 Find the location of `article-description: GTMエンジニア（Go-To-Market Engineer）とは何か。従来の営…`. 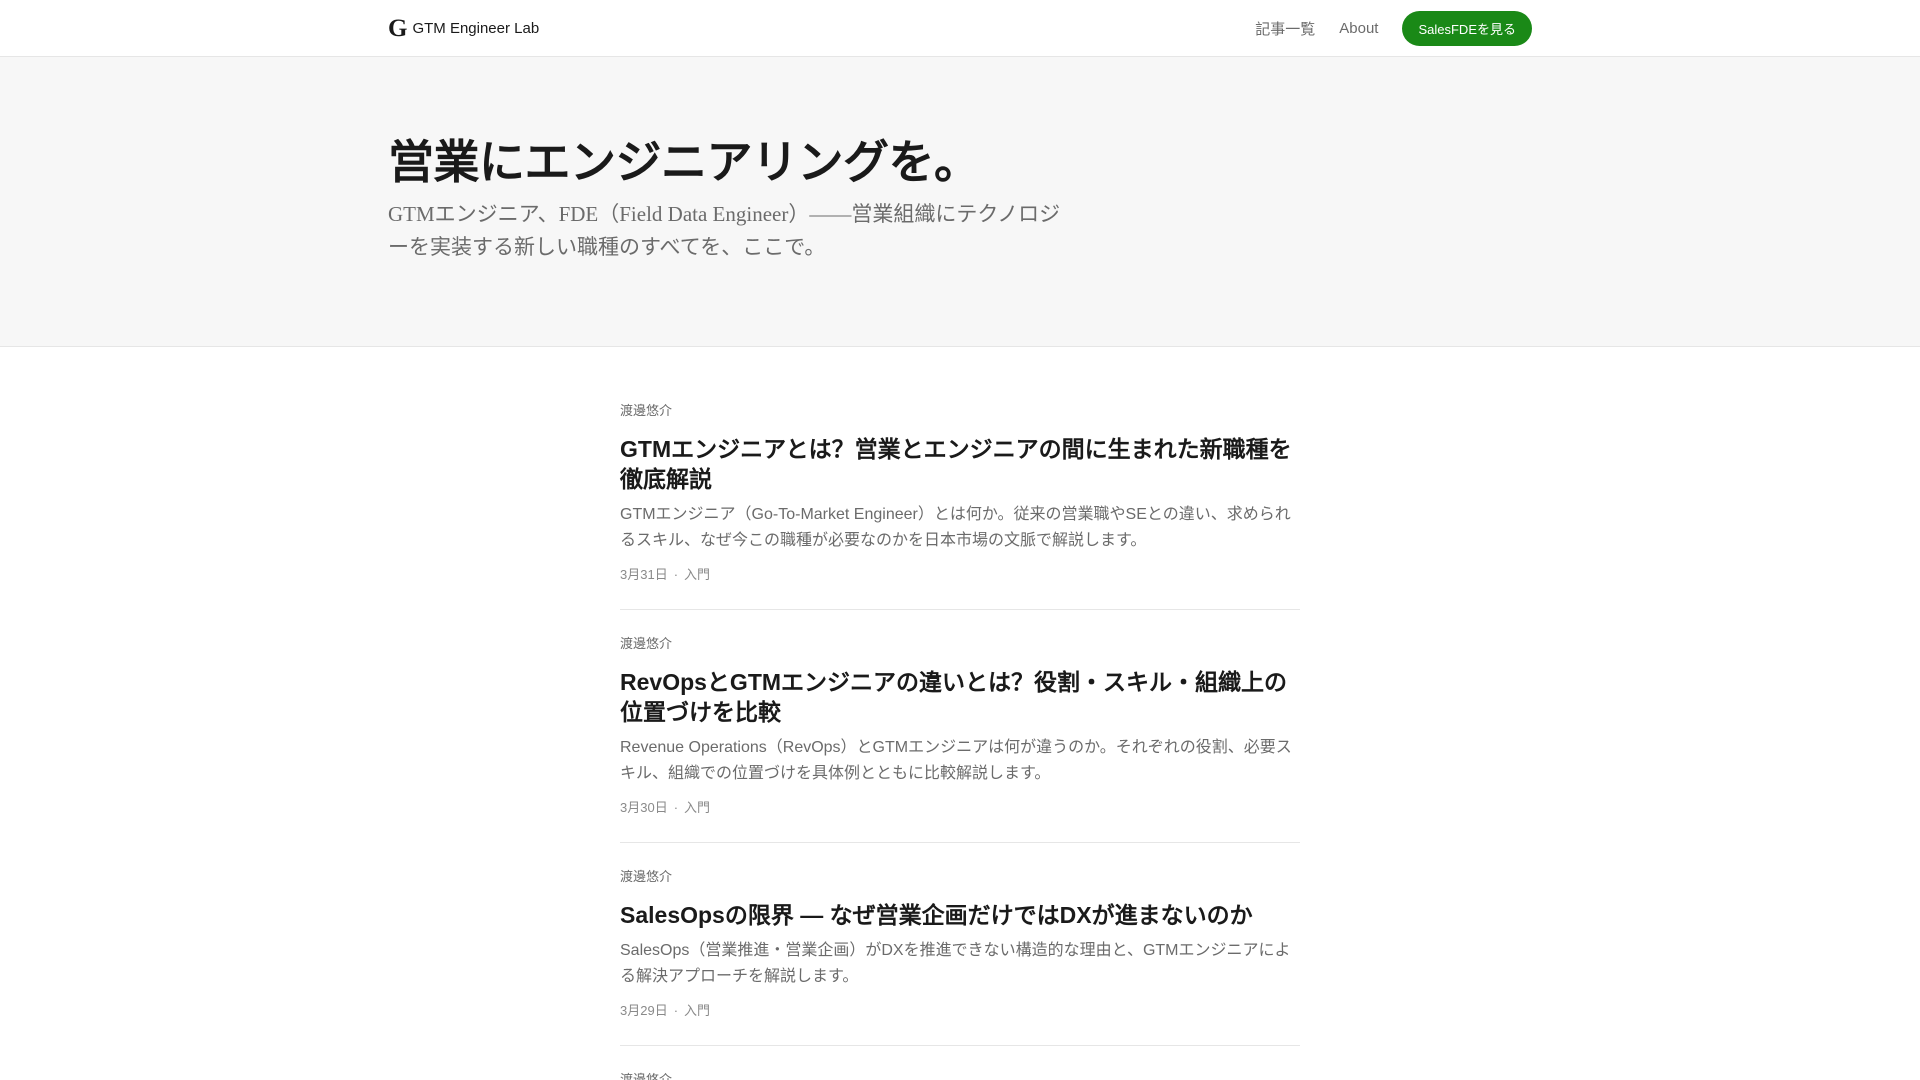

article-description: GTMエンジニア（Go-To-Market Engineer）とは何か。従来の営… is located at coordinates (955, 527).